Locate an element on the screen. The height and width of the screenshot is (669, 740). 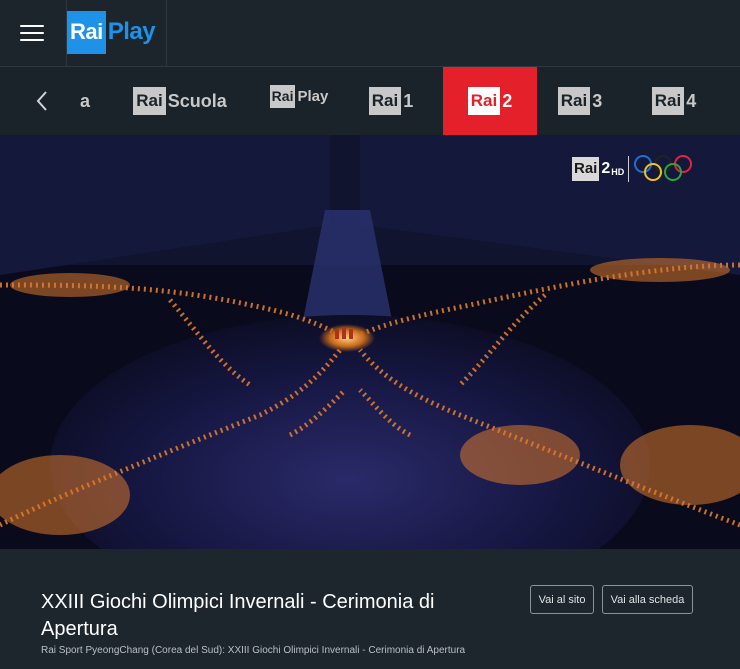
vai-alla-scheda-button: Vai alla scheda is located at coordinates (647, 599).